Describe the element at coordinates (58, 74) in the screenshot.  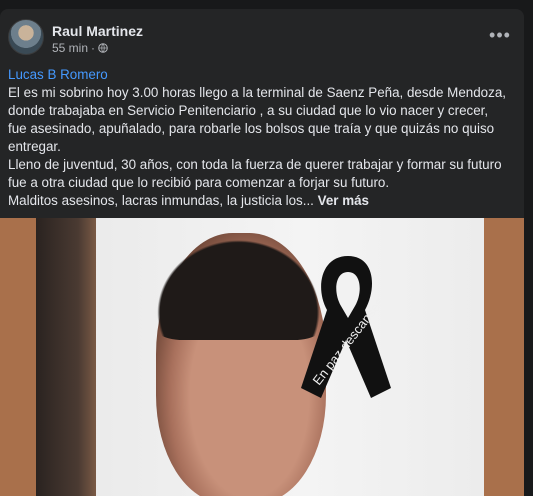
I see `tagged-user-link: Lucas B Romero` at that location.